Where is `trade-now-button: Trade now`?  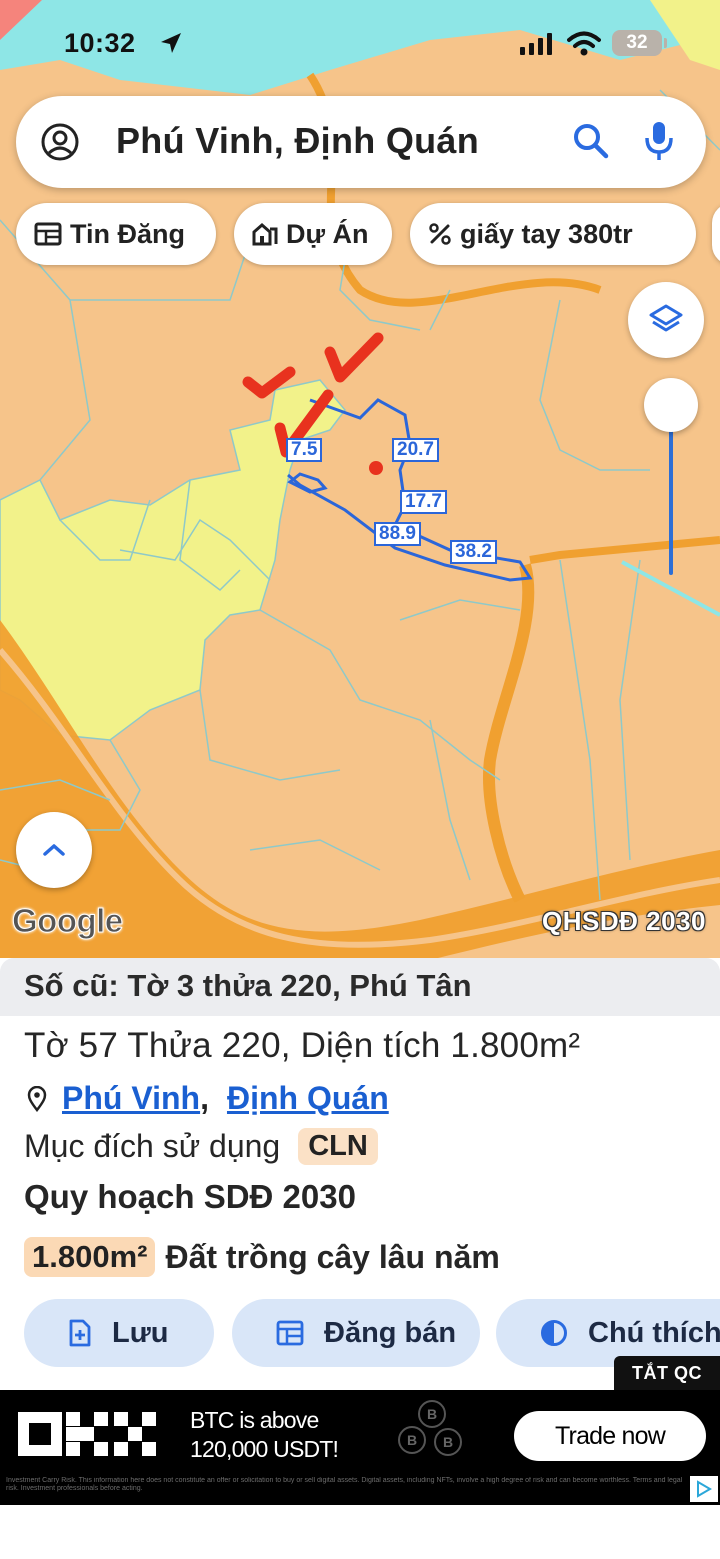
trade-now-button: Trade now is located at coordinates (610, 1436).